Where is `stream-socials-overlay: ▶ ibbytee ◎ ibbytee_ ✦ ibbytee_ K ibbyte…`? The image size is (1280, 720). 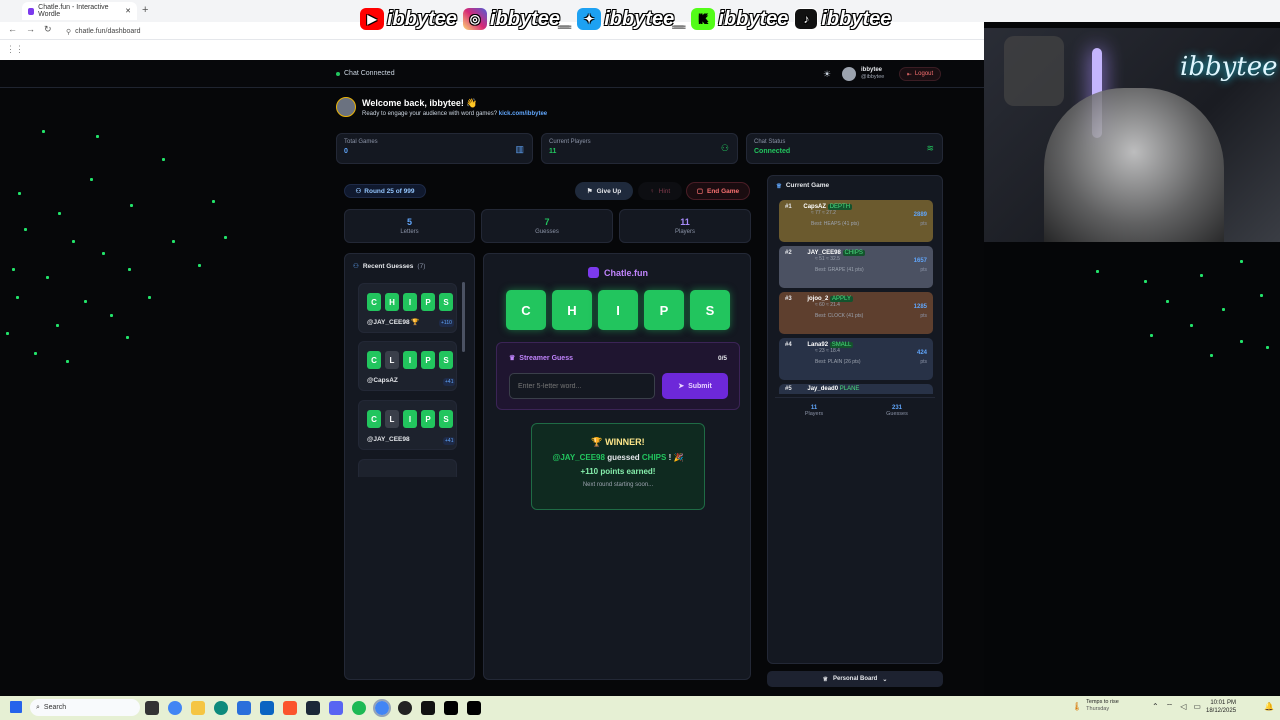
stream-socials-overlay: ▶ ibbytee ◎ ibbytee_ ✦ ibbytee_ K ibbyte… is located at coordinates (625, 19).